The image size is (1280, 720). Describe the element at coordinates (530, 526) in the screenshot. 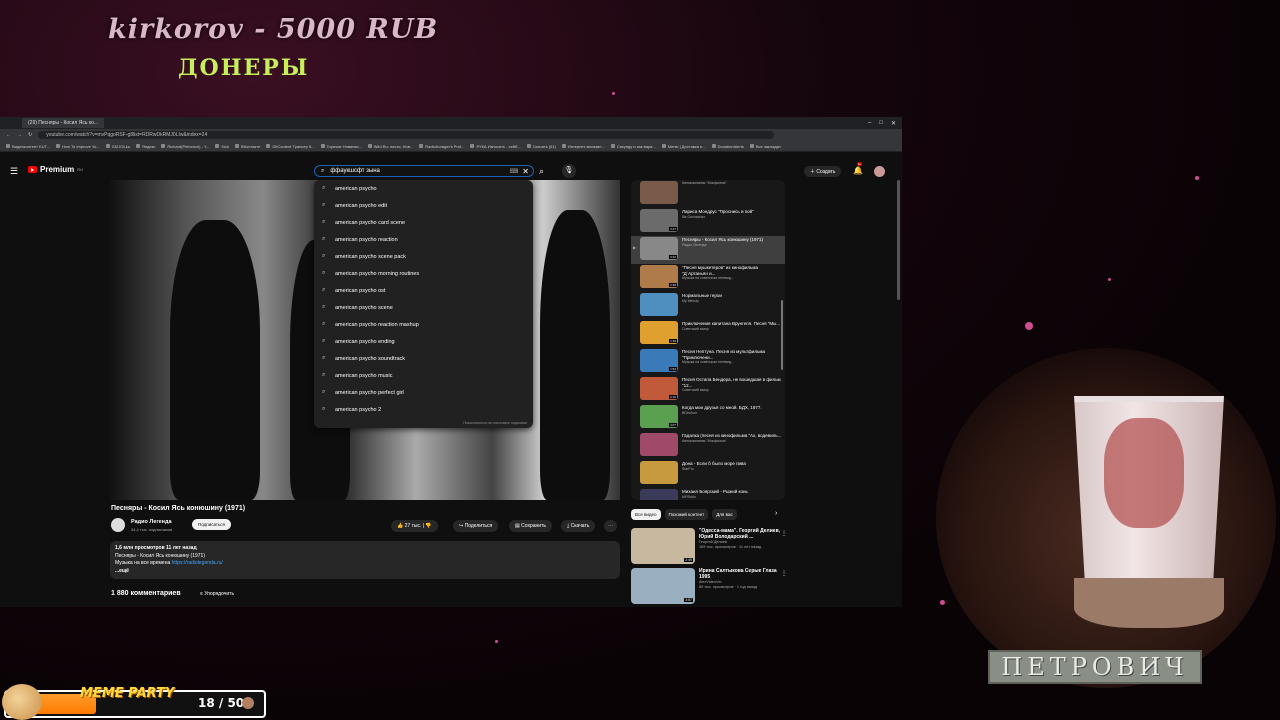

I see `save-button: ▤ Сохранить` at that location.